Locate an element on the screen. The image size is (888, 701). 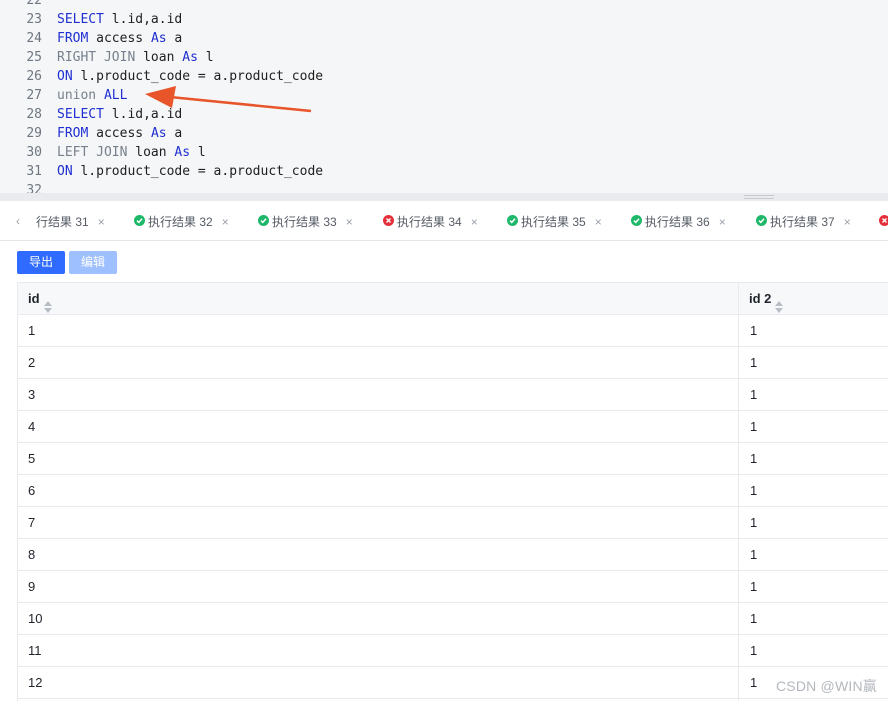
line-number: 25 is located at coordinates (34, 57).